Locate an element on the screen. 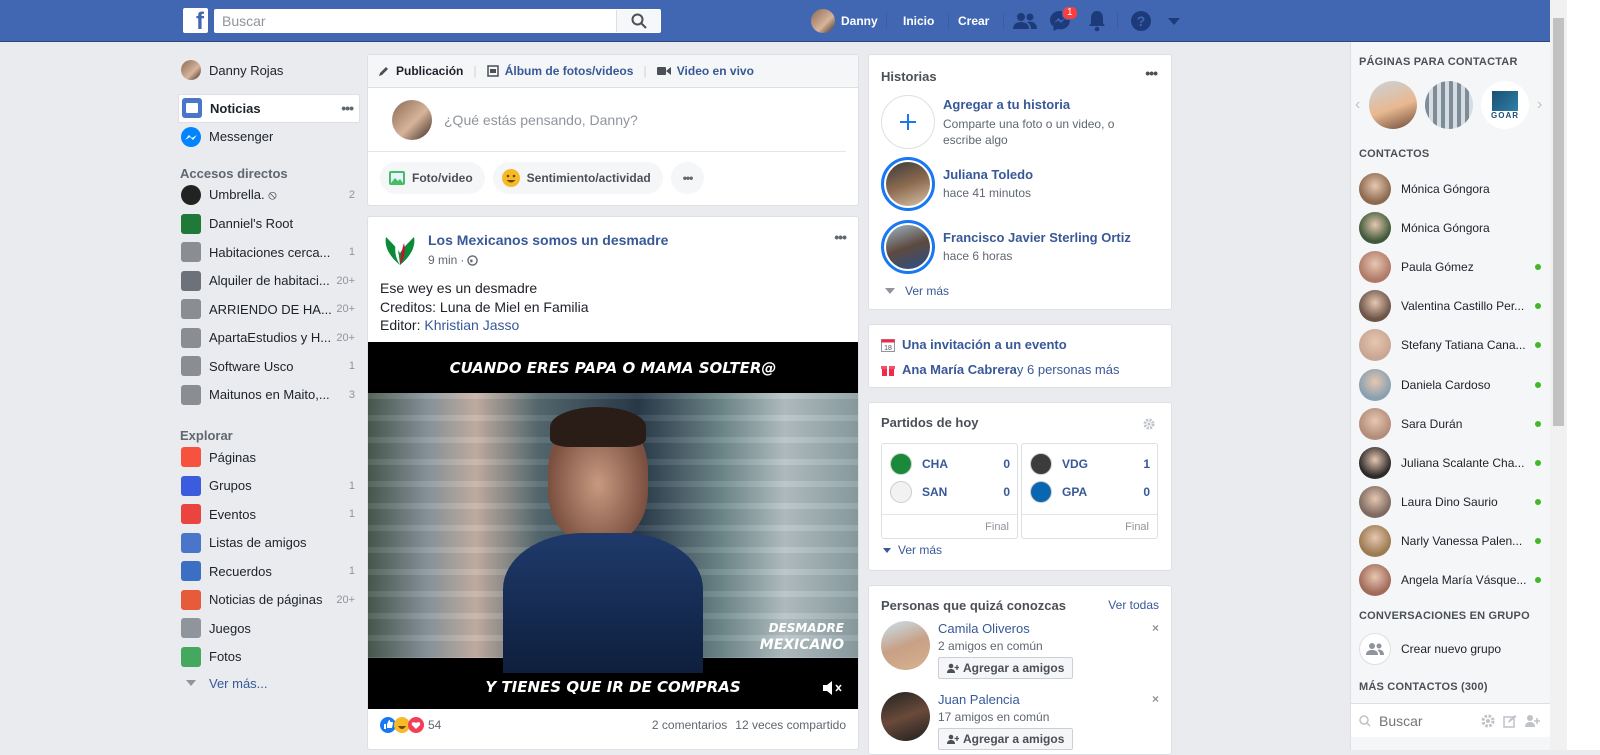 The width and height of the screenshot is (1600, 755). event-invite-link: Una invitación a un evento is located at coordinates (984, 344).